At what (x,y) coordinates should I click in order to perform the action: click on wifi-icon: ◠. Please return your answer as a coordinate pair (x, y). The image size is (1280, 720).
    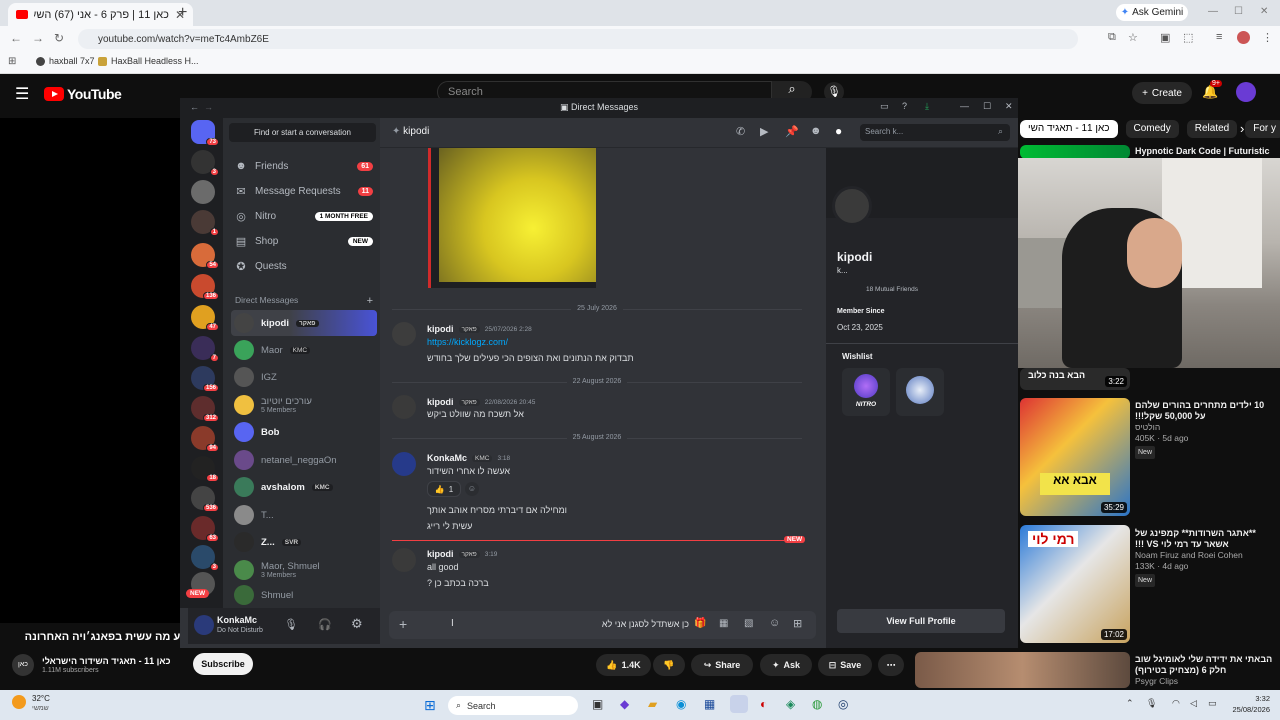
    Looking at the image, I should click on (1176, 703).